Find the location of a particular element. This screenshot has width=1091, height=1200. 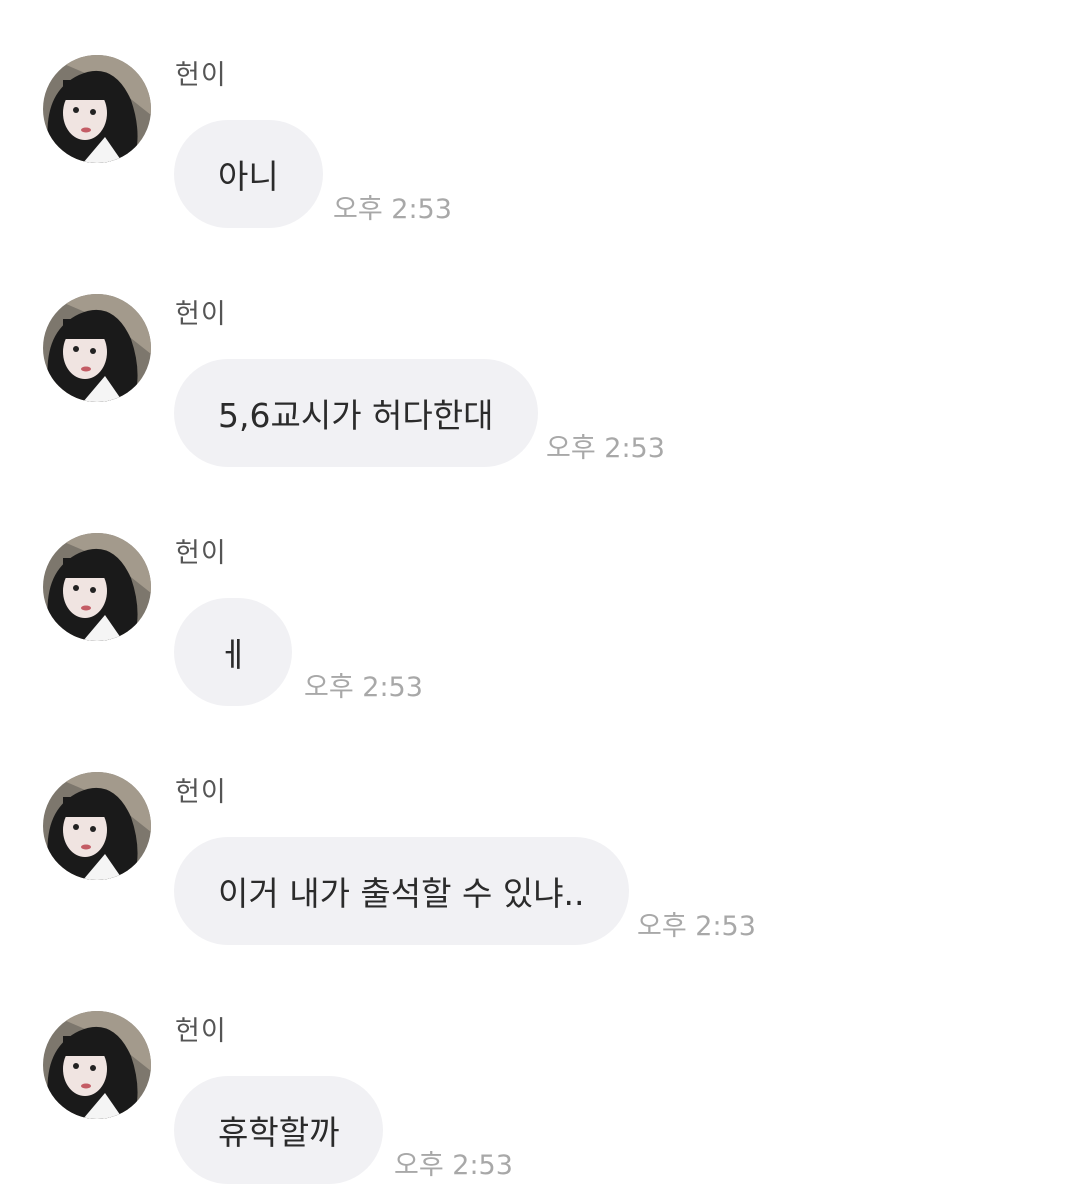

message-bubble: ㅔ is located at coordinates (233, 652).